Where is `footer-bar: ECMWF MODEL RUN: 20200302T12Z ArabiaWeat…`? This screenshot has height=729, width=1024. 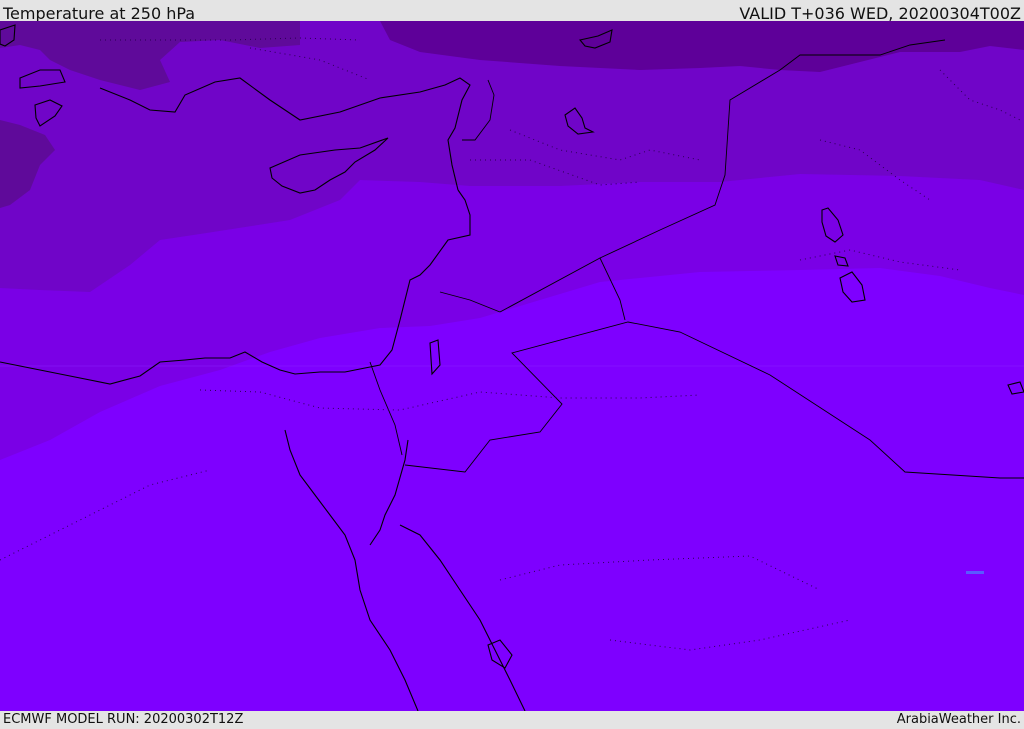
footer-bar: ECMWF MODEL RUN: 20200302T12Z ArabiaWeat… is located at coordinates (512, 720).